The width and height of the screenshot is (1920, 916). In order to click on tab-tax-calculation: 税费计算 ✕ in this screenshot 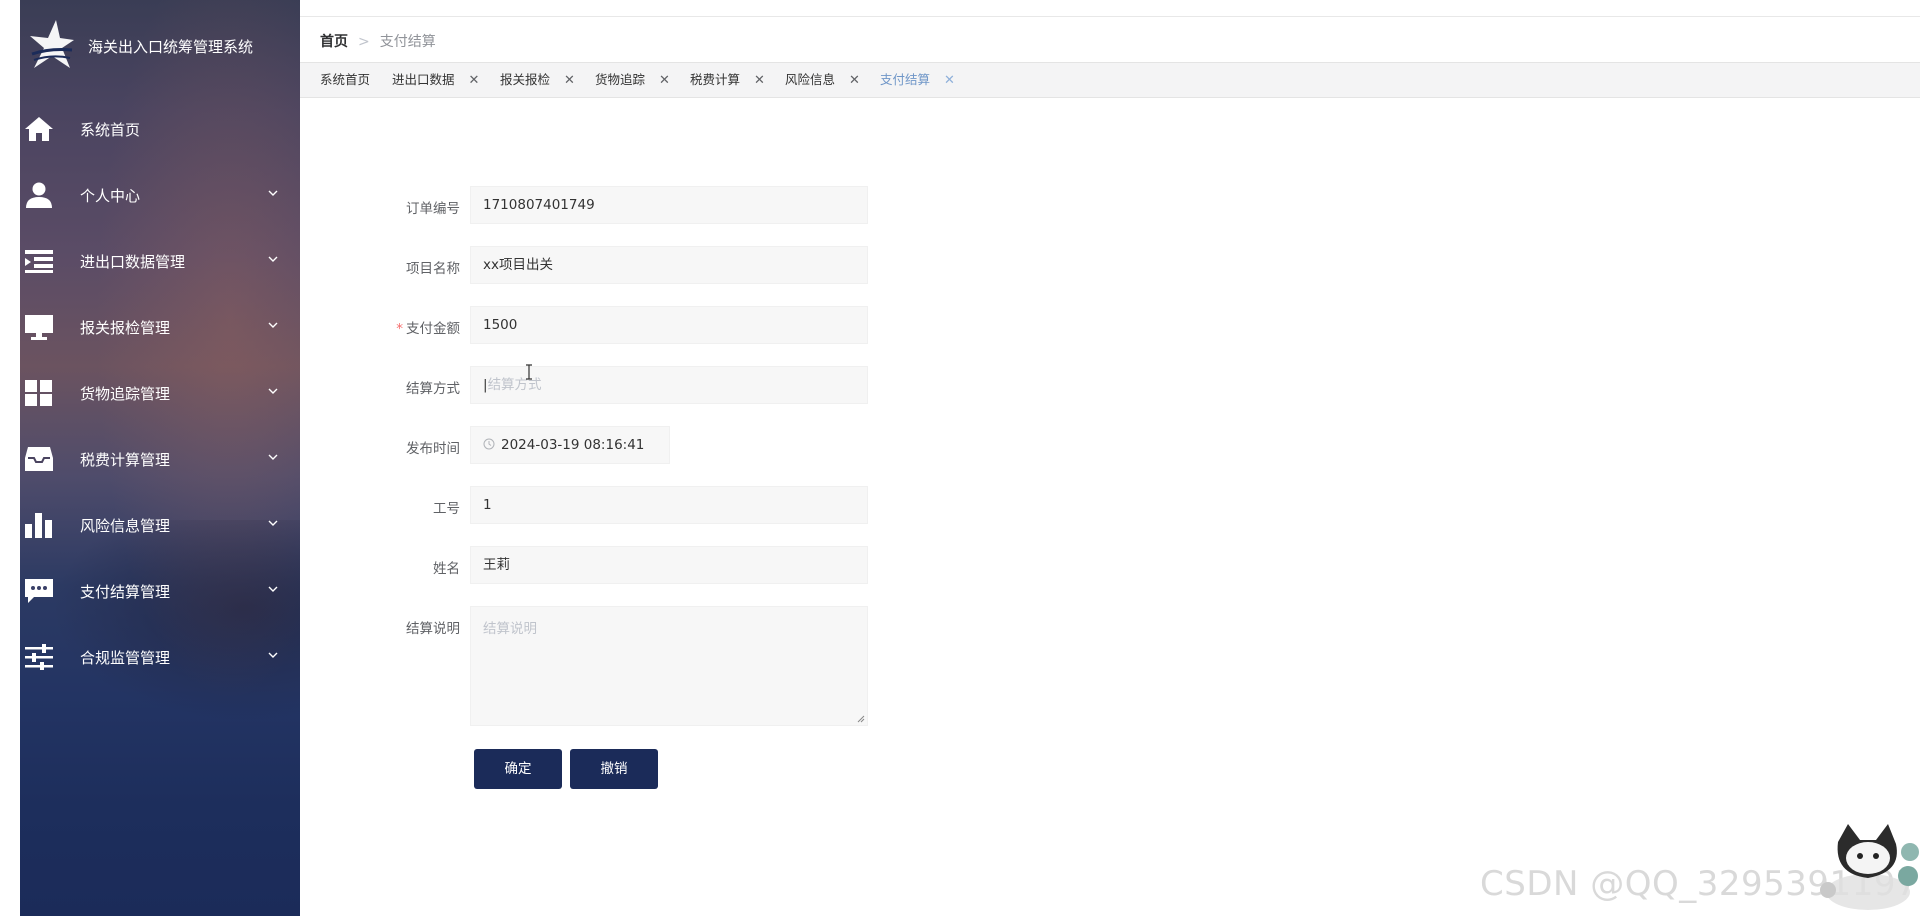, I will do `click(727, 80)`.